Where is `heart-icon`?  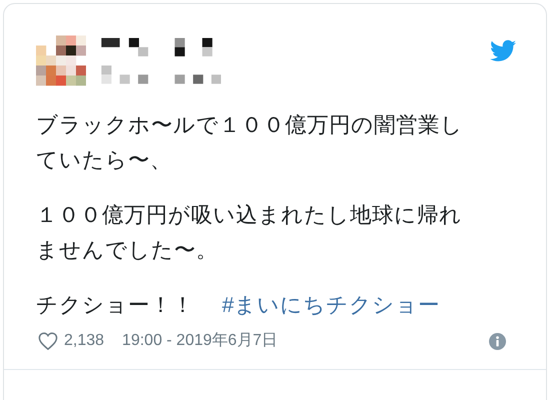
heart-icon is located at coordinates (48, 341).